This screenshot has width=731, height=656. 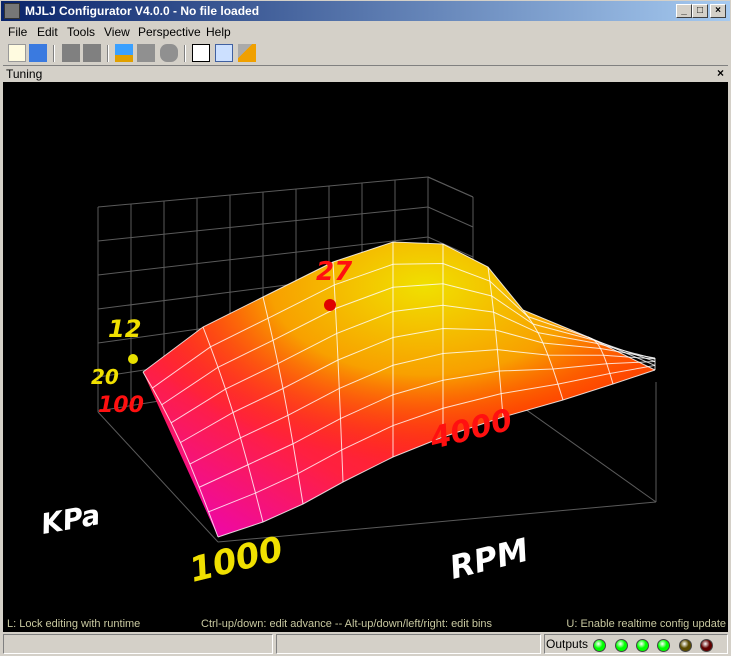 What do you see at coordinates (224, 53) in the screenshot?
I see `chart-icon` at bounding box center [224, 53].